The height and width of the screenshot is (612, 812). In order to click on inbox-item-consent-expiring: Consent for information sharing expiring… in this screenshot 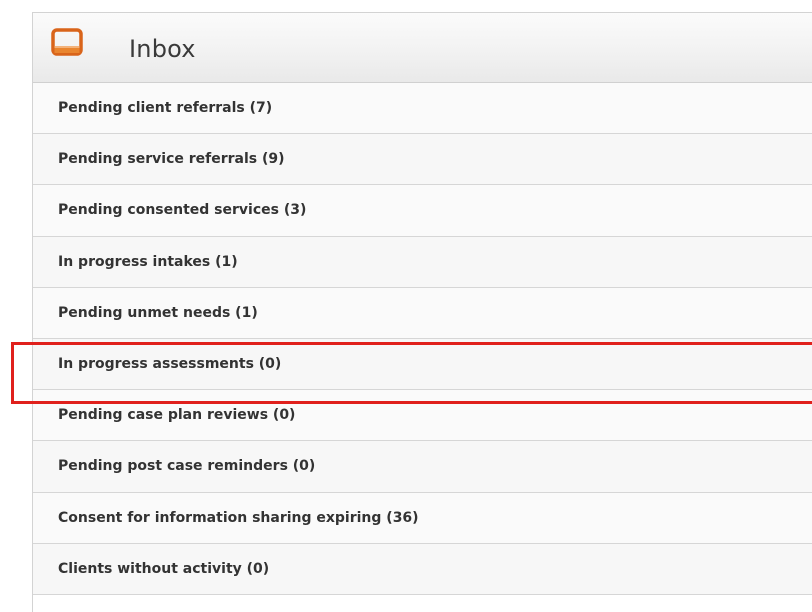, I will do `click(422, 518)`.